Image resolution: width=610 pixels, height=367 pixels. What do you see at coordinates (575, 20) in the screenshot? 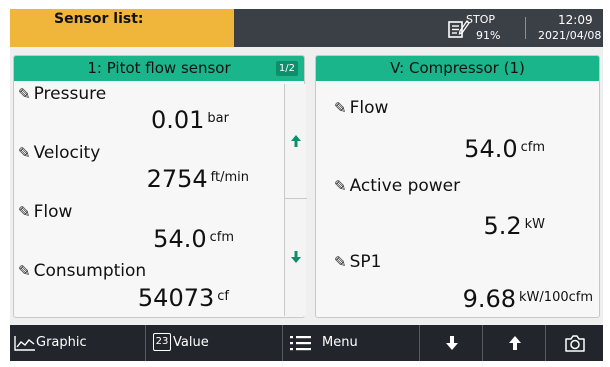
I see `clock-time: 12:09` at bounding box center [575, 20].